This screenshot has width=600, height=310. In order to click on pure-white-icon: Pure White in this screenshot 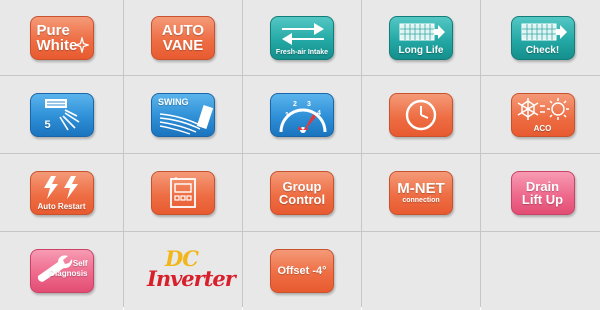, I will do `click(61, 37)`.